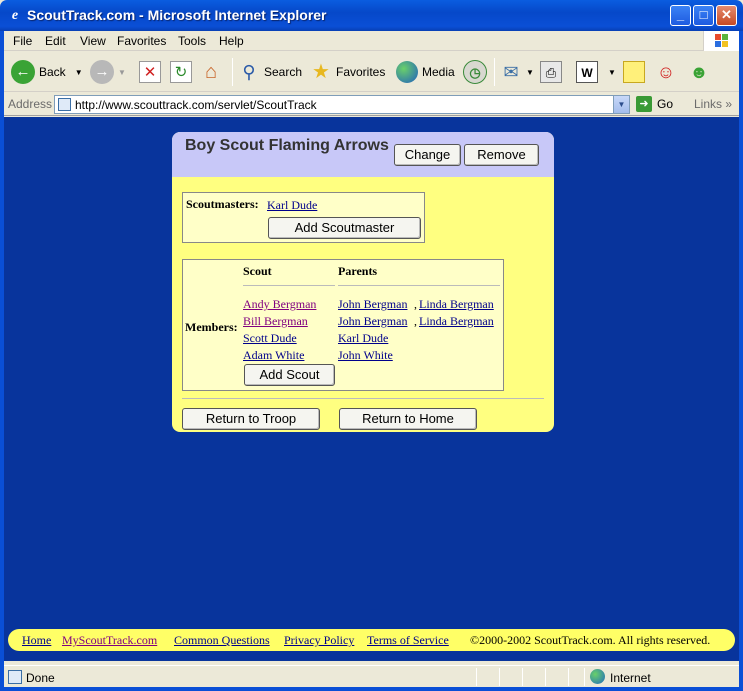  I want to click on scout-column-header: Scout, so click(257, 271).